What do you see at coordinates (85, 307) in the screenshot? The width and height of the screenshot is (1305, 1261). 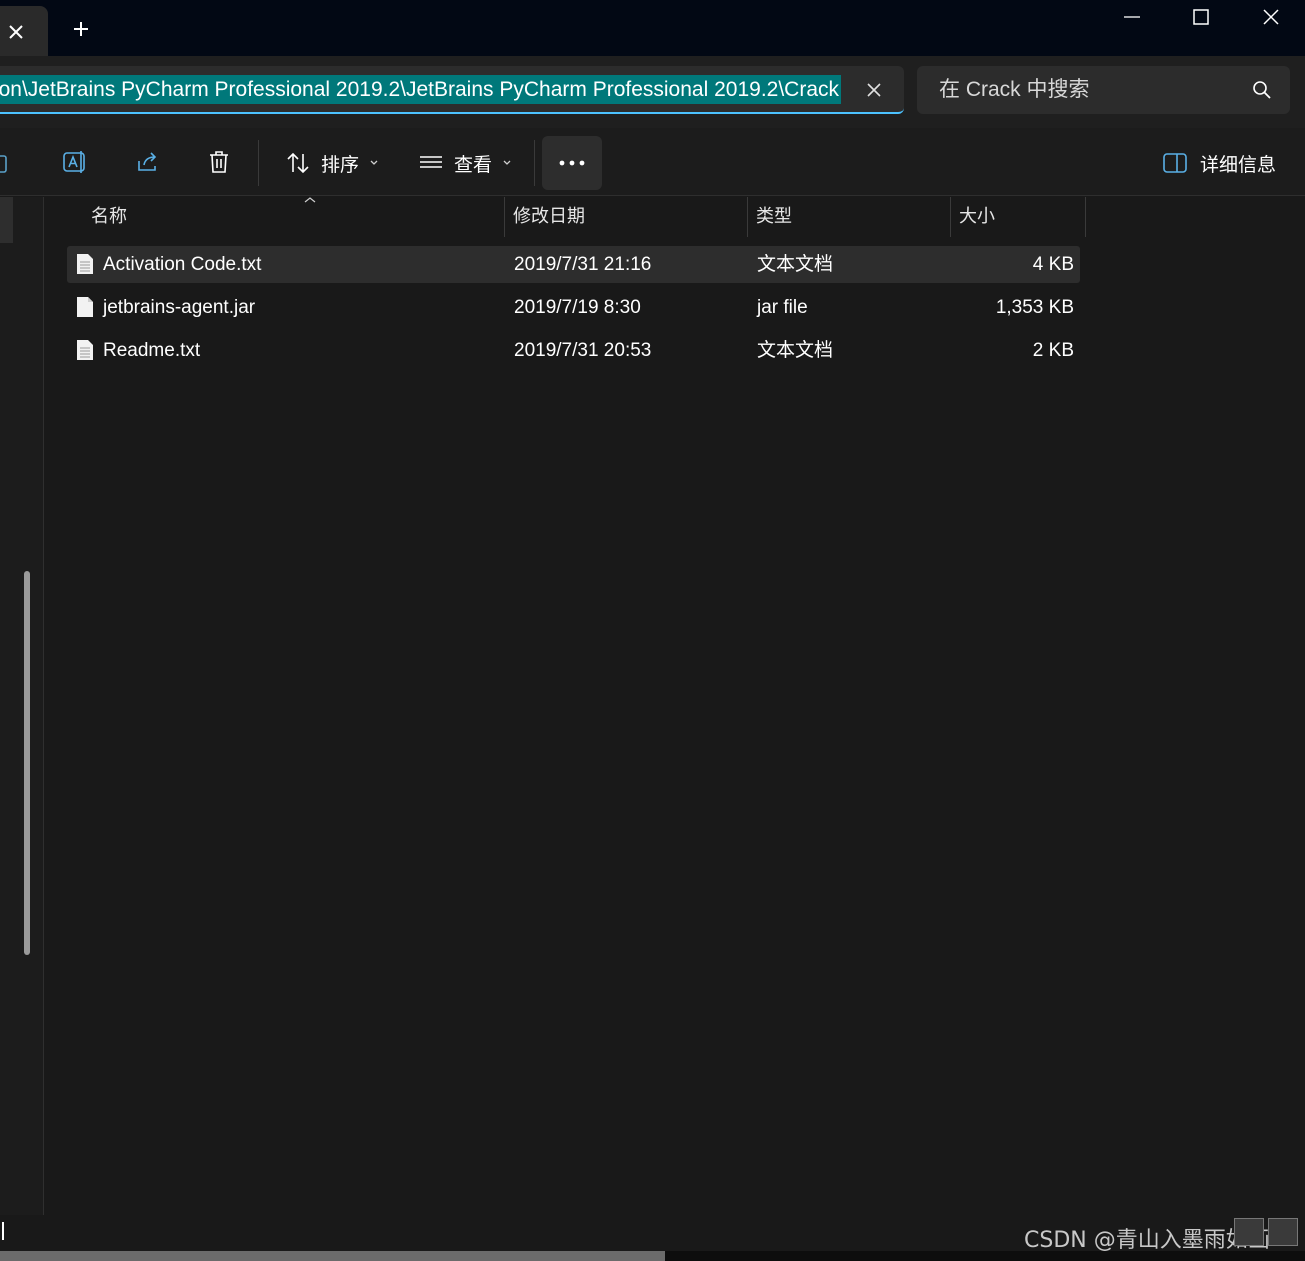 I see `file-icon` at bounding box center [85, 307].